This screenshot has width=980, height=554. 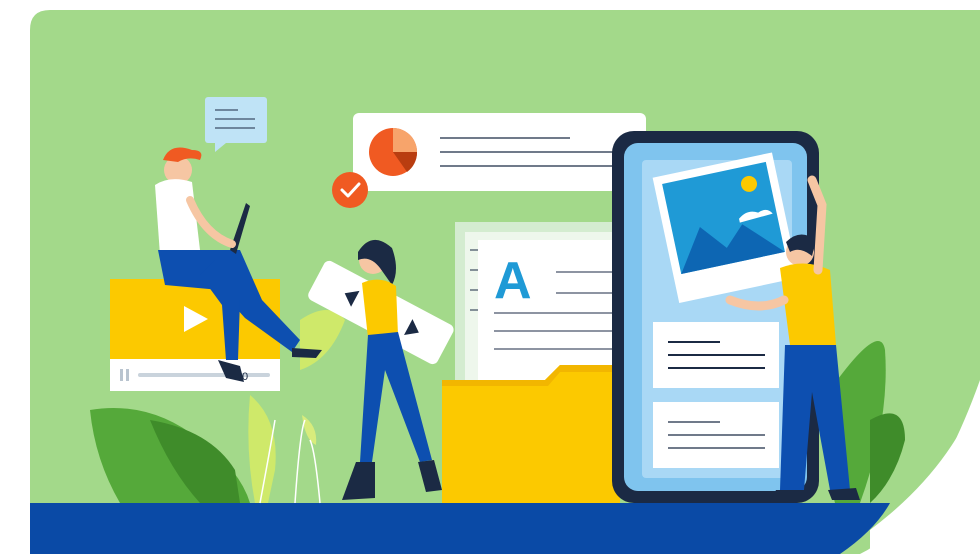 I want to click on image-icon, so click(x=725, y=228).